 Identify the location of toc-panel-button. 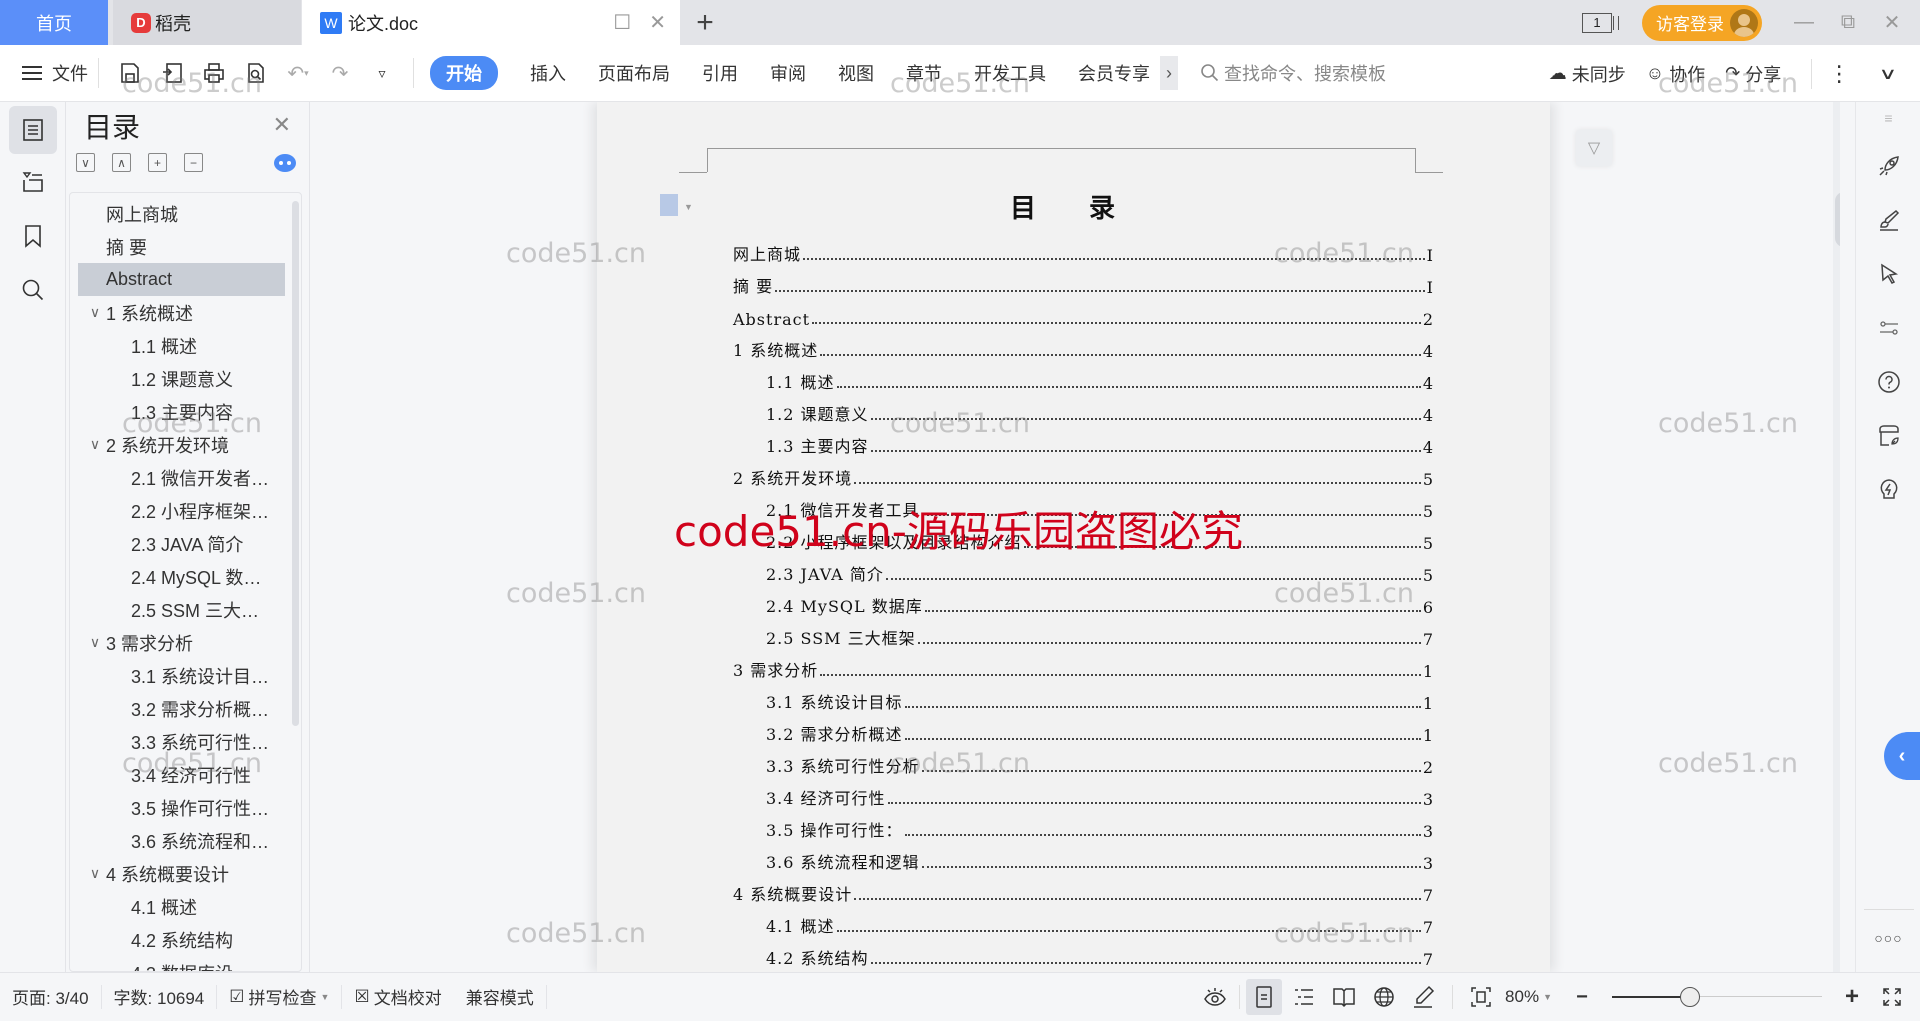
(33, 130).